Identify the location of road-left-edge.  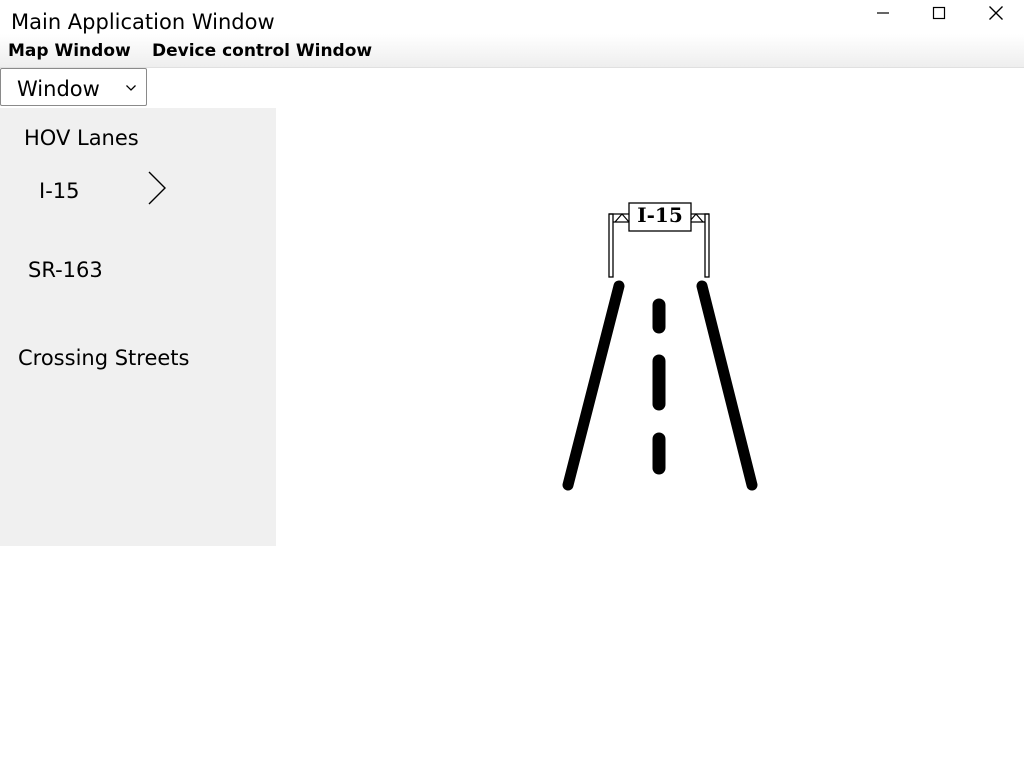
(593, 385).